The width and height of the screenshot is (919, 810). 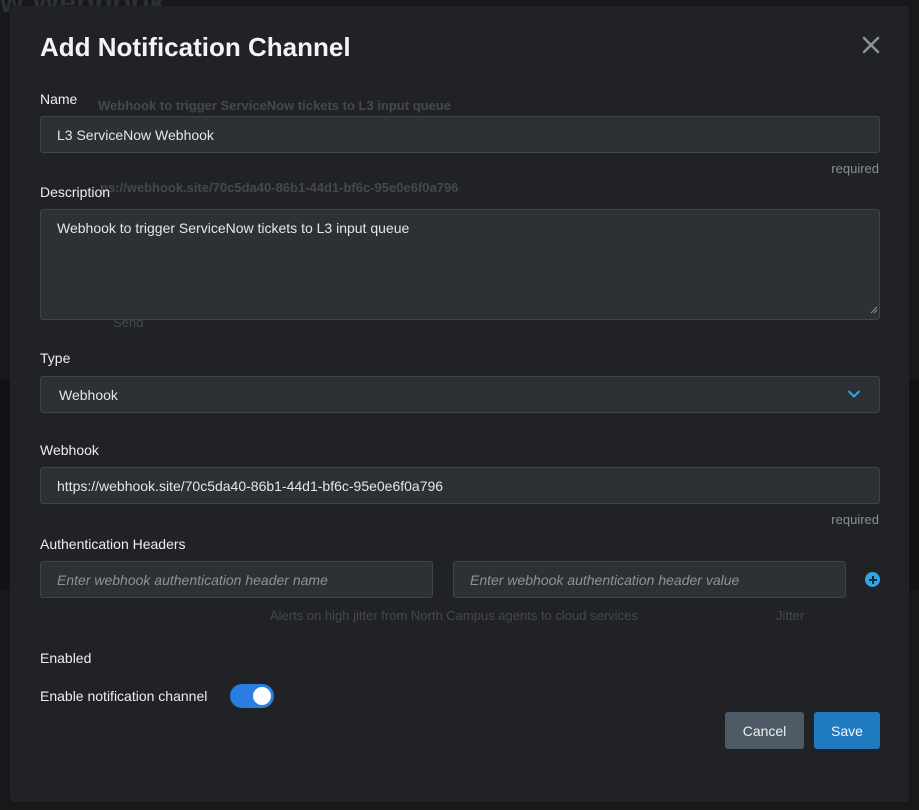 I want to click on type-select: Webhook, so click(x=460, y=394).